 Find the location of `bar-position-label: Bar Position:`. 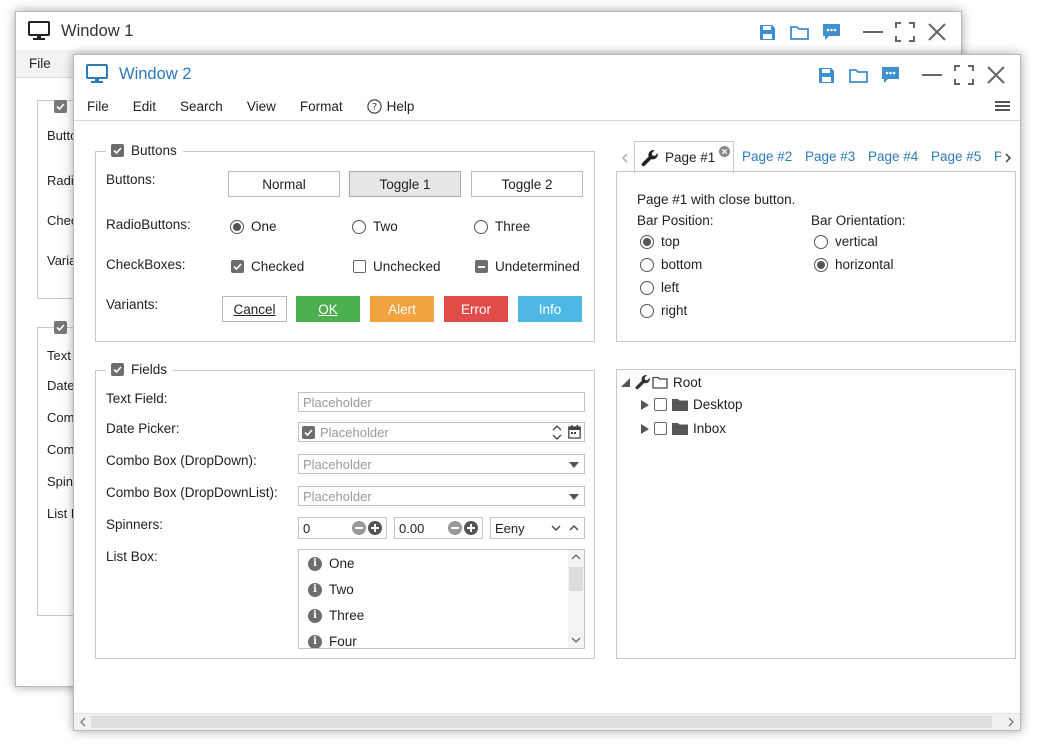

bar-position-label: Bar Position: is located at coordinates (675, 220).